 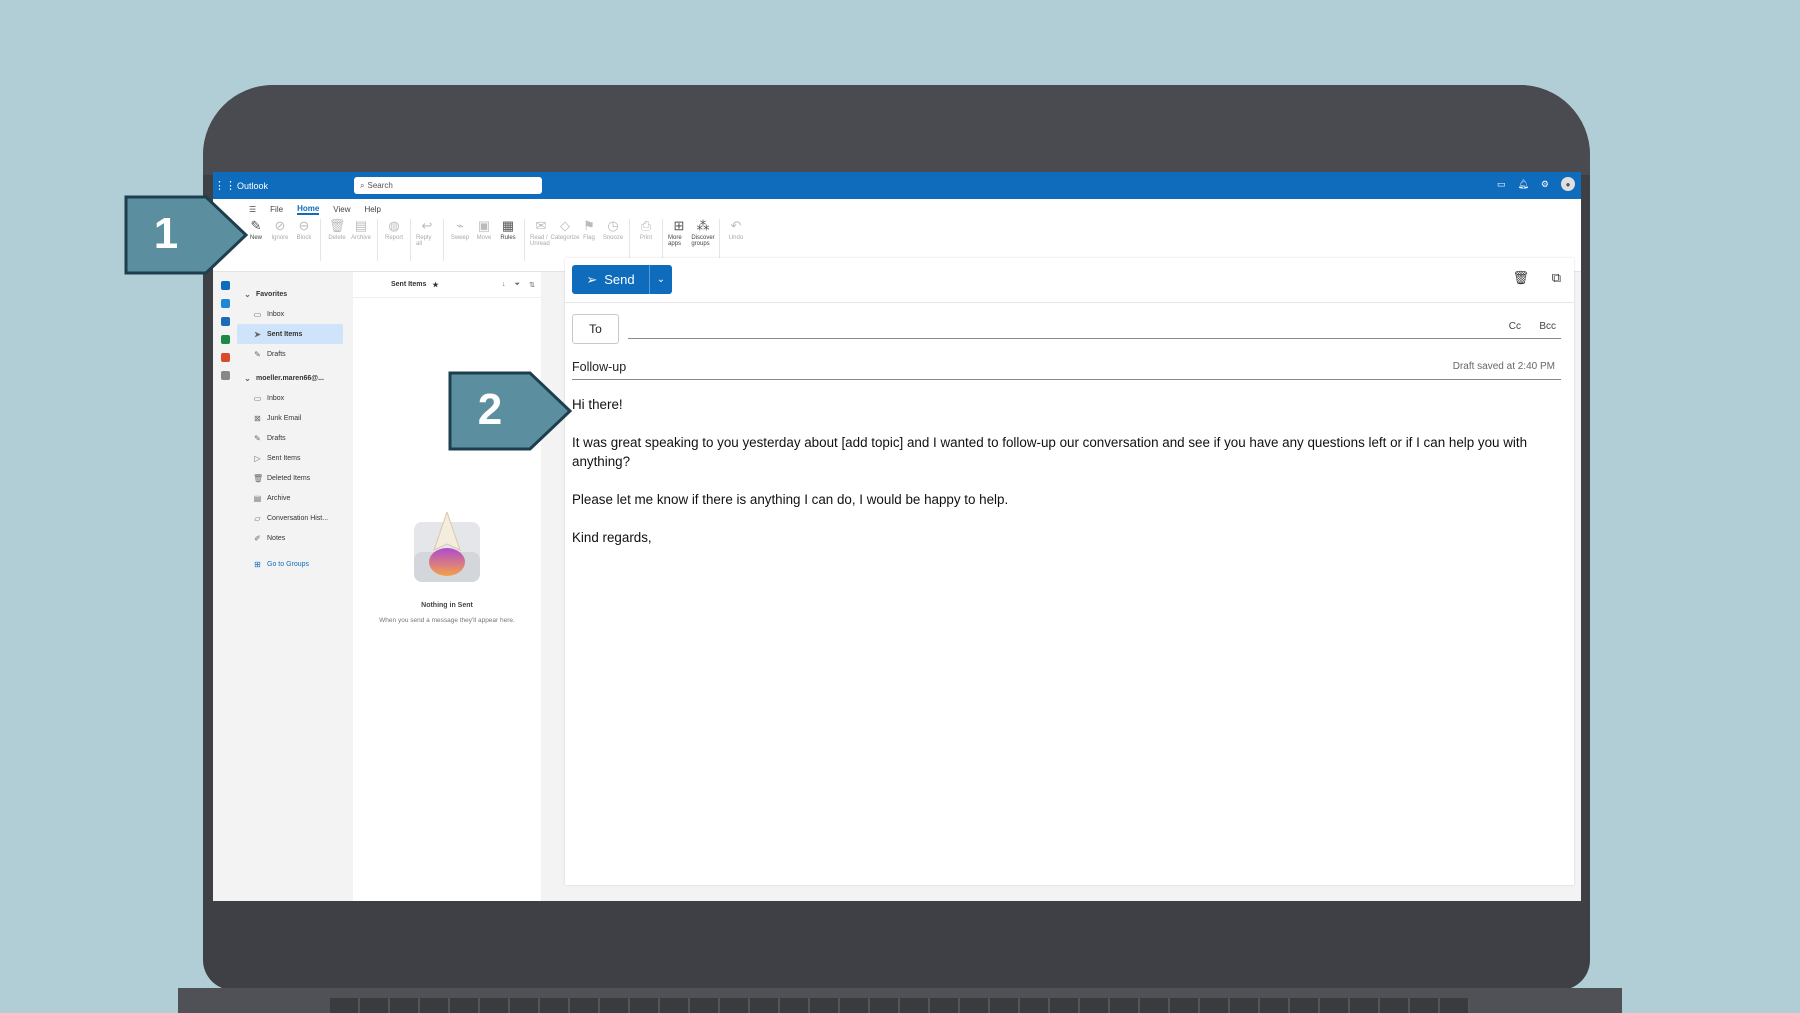 What do you see at coordinates (380, 185) in the screenshot?
I see `search-placeholder: Search` at bounding box center [380, 185].